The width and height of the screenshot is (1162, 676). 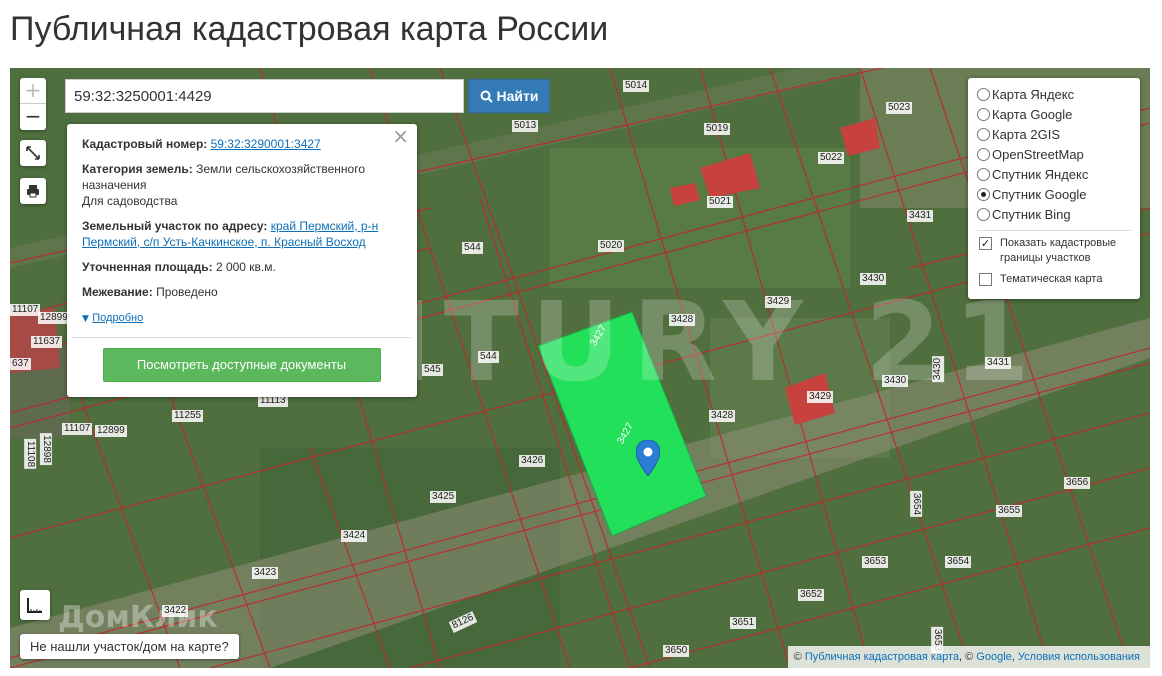 I want to click on plot-number-label: 545, so click(x=432, y=370).